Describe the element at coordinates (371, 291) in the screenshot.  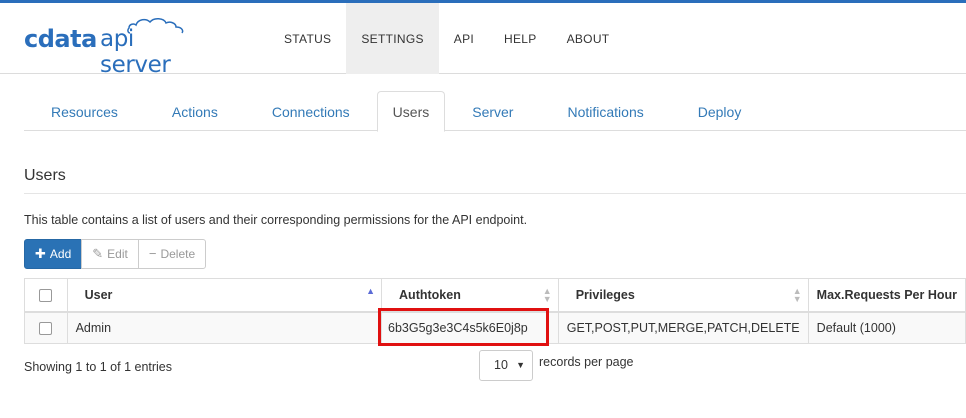
I see `sort-asc-icon: ▲` at that location.